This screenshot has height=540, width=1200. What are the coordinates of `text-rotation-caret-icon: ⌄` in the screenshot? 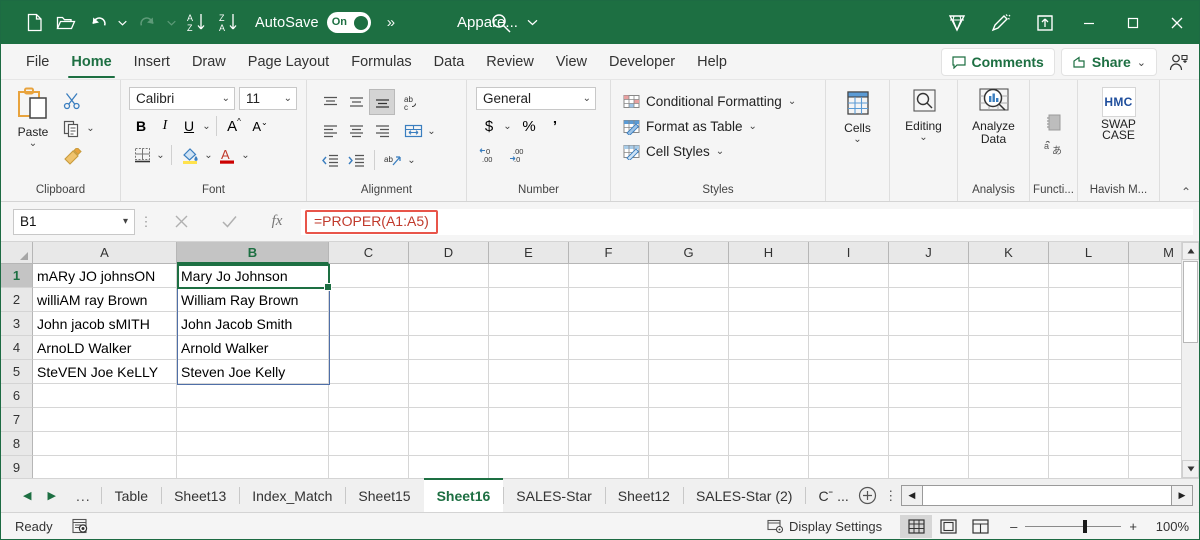 It's located at (411, 160).